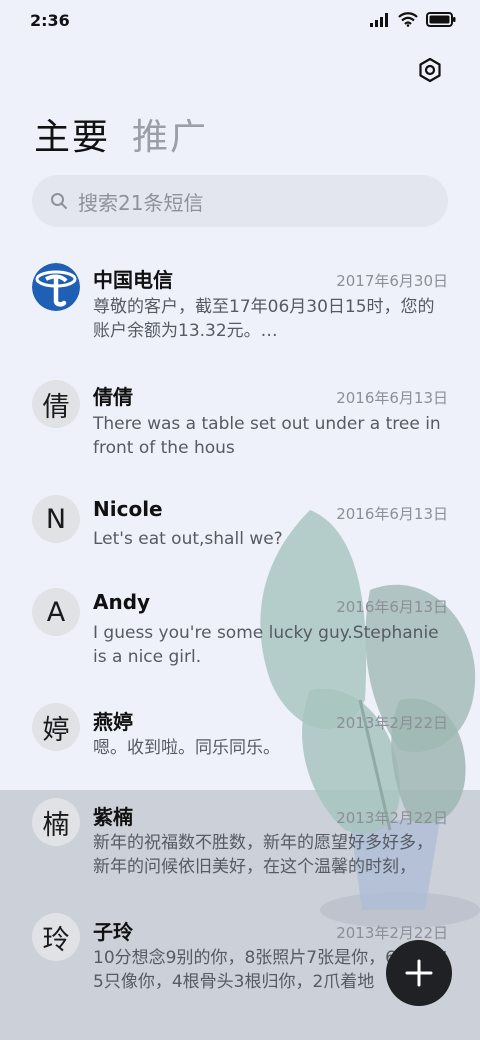 The width and height of the screenshot is (480, 1040). What do you see at coordinates (170, 134) in the screenshot?
I see `tab-promotions: 推广` at bounding box center [170, 134].